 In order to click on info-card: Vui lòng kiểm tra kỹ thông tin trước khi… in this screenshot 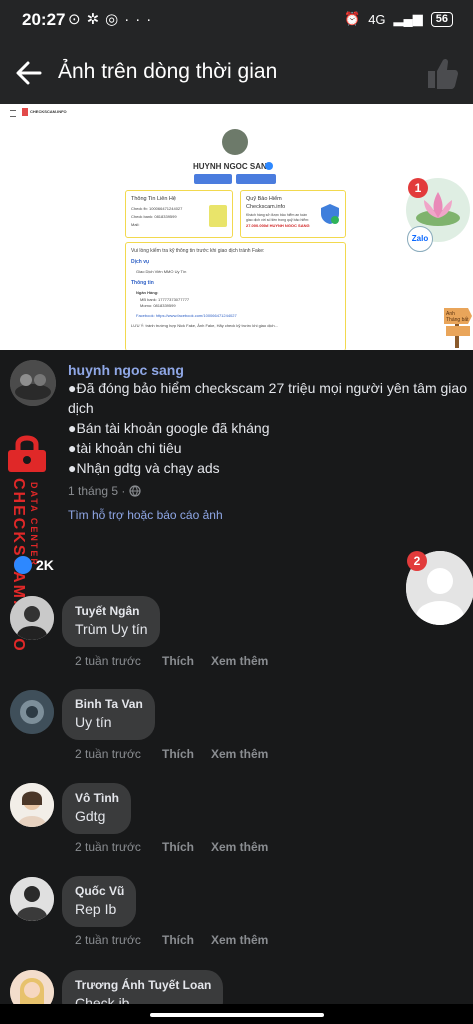, I will do `click(235, 296)`.